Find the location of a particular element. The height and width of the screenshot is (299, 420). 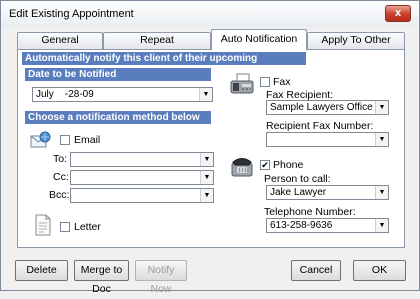

telephone-number-value: 613-258-9636 is located at coordinates (301, 225).